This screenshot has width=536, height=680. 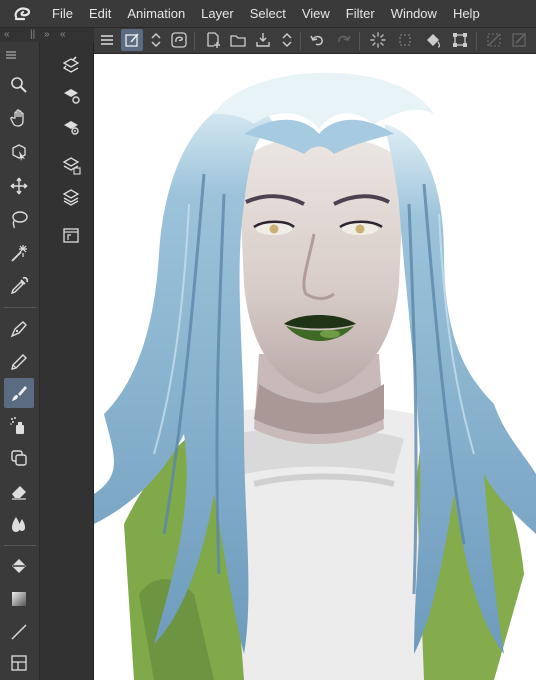 What do you see at coordinates (19, 152) in the screenshot?
I see `operation-icon` at bounding box center [19, 152].